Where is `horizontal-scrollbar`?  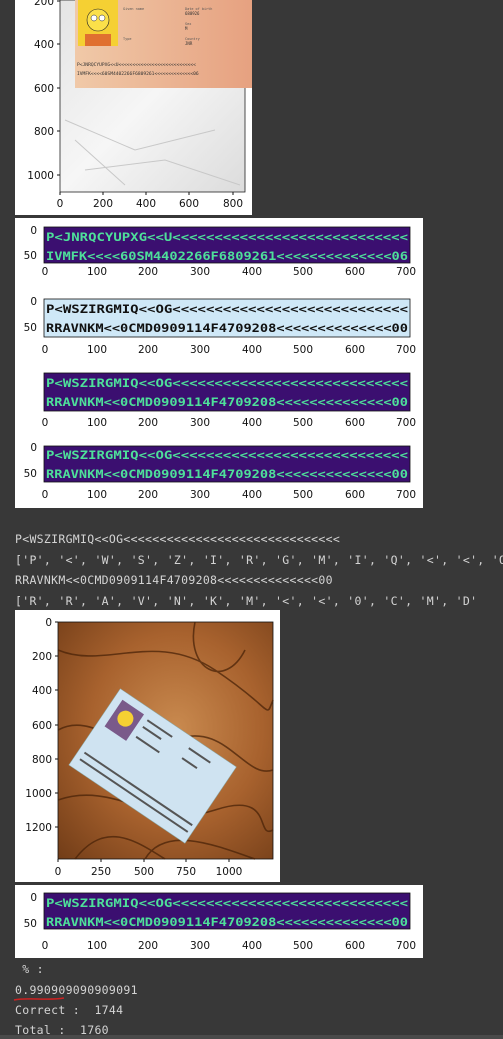
horizontal-scrollbar is located at coordinates (251, 1037).